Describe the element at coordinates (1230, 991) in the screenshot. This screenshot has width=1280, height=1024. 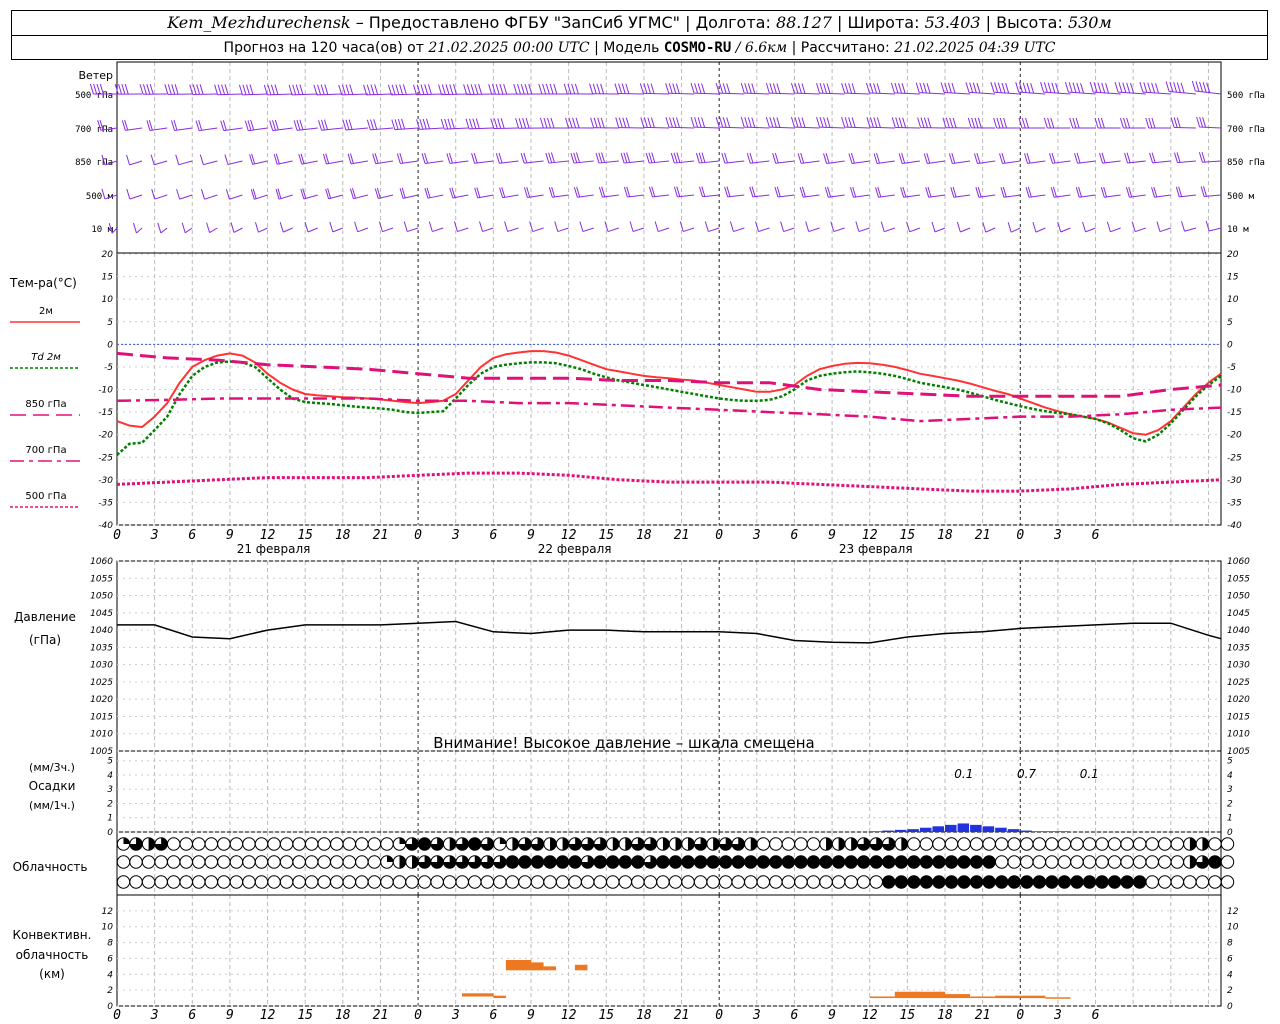
I see `conv-tick-right: 2` at that location.